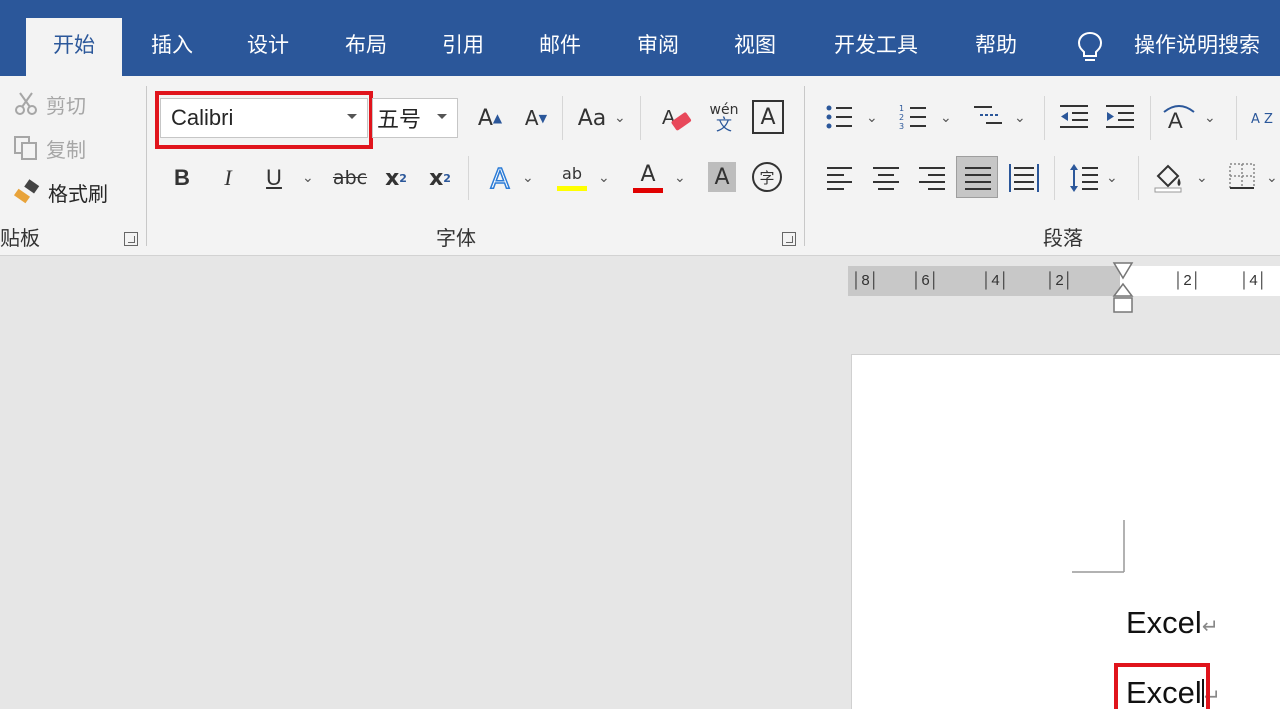 The image size is (1280, 709). What do you see at coordinates (490, 118) in the screenshot?
I see `grow-font-button: A ▲` at bounding box center [490, 118].